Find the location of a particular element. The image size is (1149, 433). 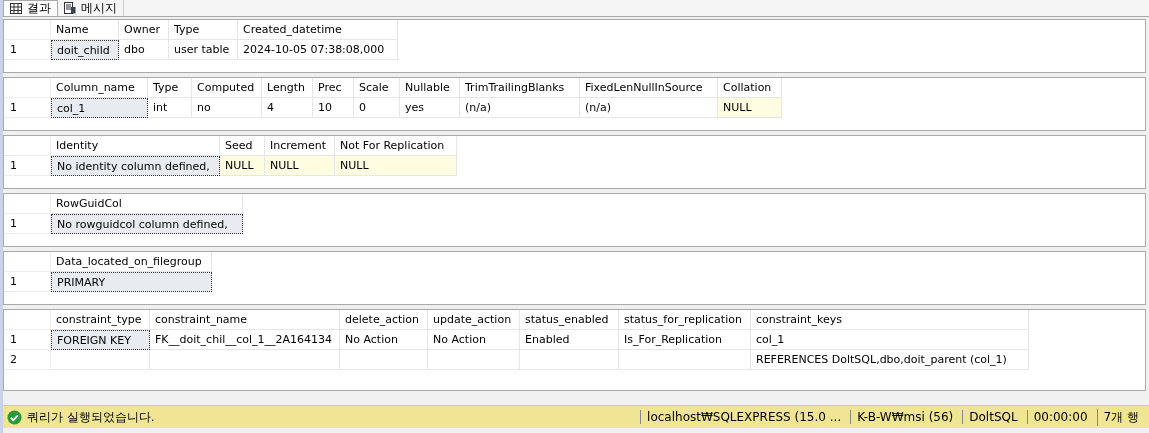

results-tab: 메시지 is located at coordinates (91, 8).